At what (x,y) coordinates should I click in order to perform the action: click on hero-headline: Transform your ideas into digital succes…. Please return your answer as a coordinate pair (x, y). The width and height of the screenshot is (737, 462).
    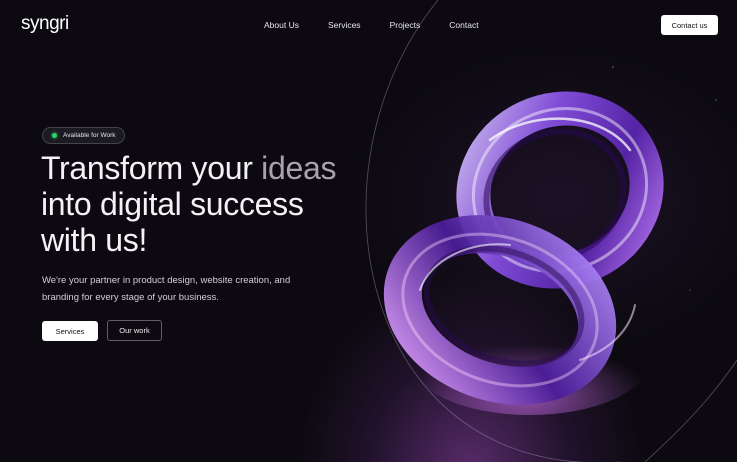
    Looking at the image, I should click on (206, 204).